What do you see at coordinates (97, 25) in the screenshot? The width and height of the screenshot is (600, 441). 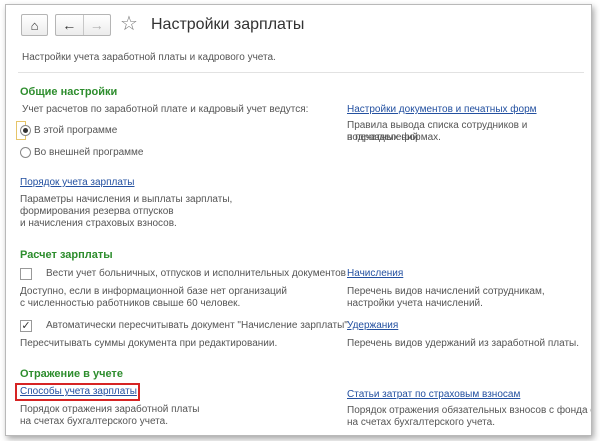 I see `forward-arrow-icon: →` at bounding box center [97, 25].